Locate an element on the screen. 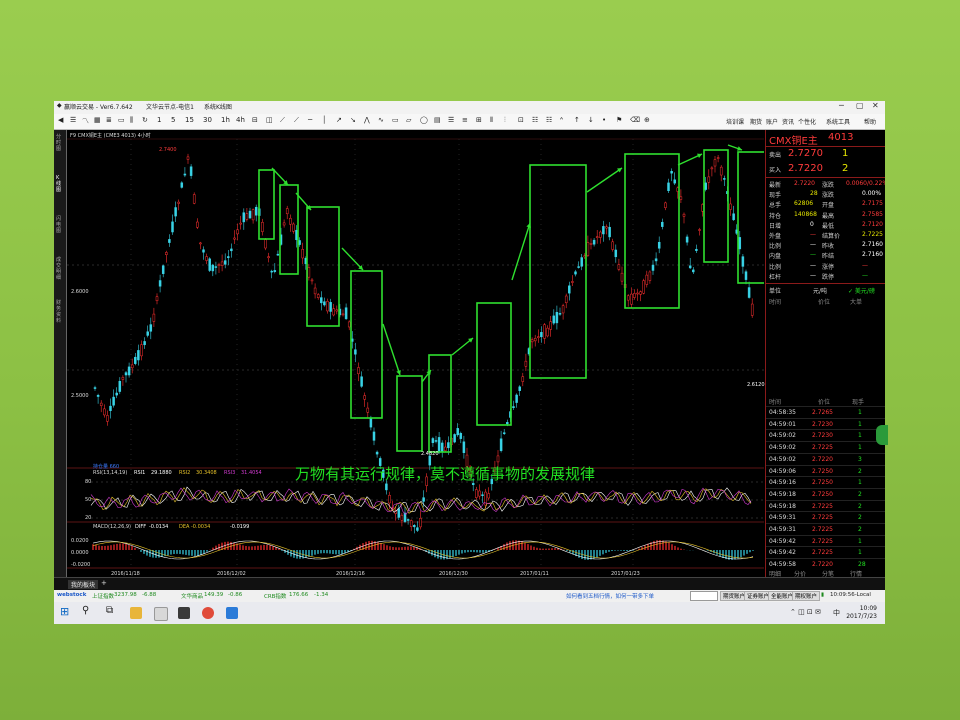 The width and height of the screenshot is (960, 720). chart-line-icon: 〽 is located at coordinates (85, 121).